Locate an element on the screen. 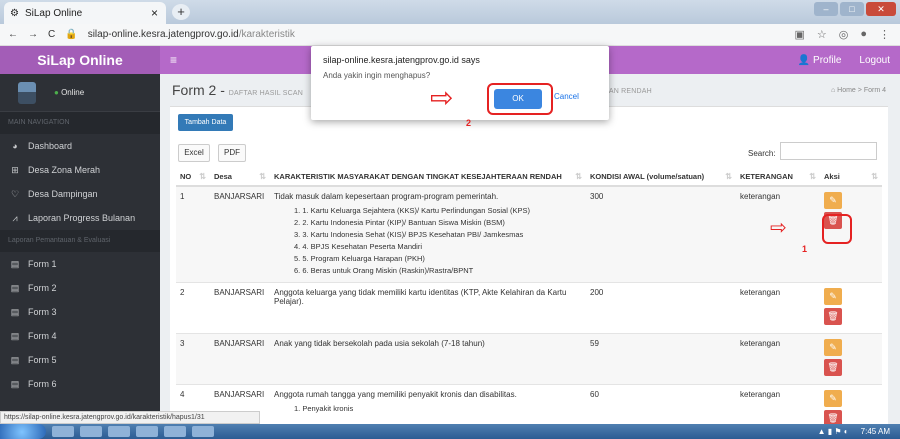 The height and width of the screenshot is (439, 900). sidebar-item-label: Form 3 is located at coordinates (42, 312).